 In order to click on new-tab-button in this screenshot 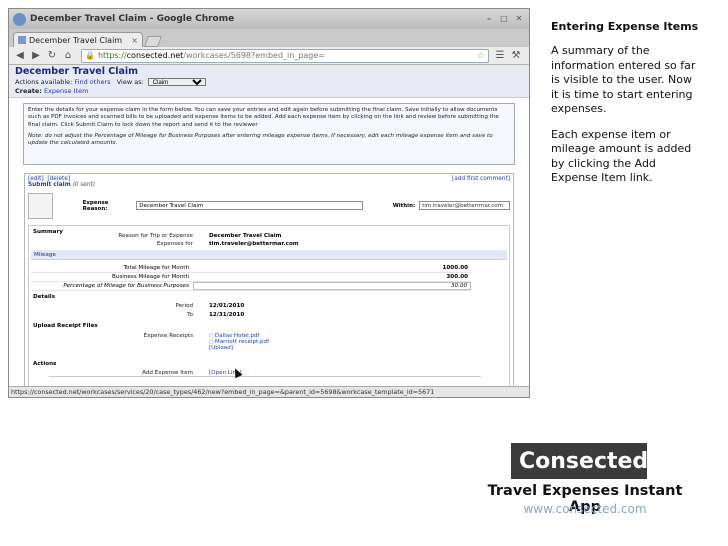, I will do `click(153, 41)`.